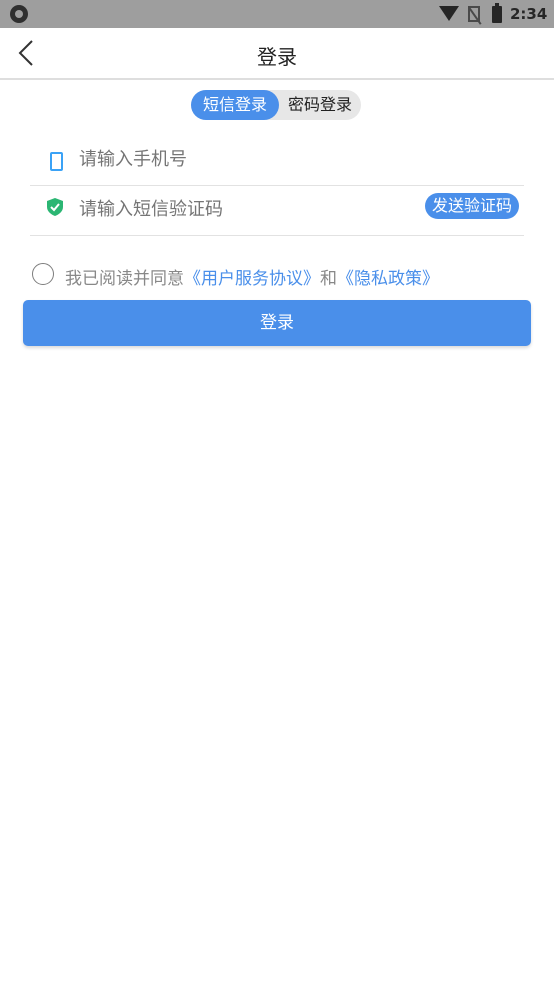 This screenshot has height=986, width=554. Describe the element at coordinates (277, 57) in the screenshot. I see `page-title: 登录` at that location.